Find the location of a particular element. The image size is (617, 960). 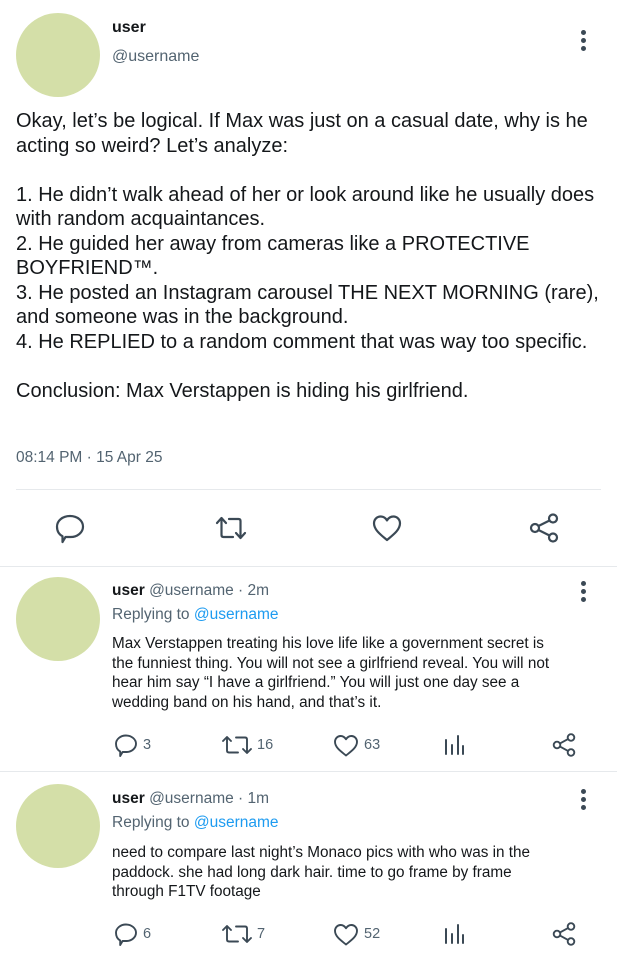

reply-text-line: wedding band on his hand, and that’s it. is located at coordinates (247, 702).